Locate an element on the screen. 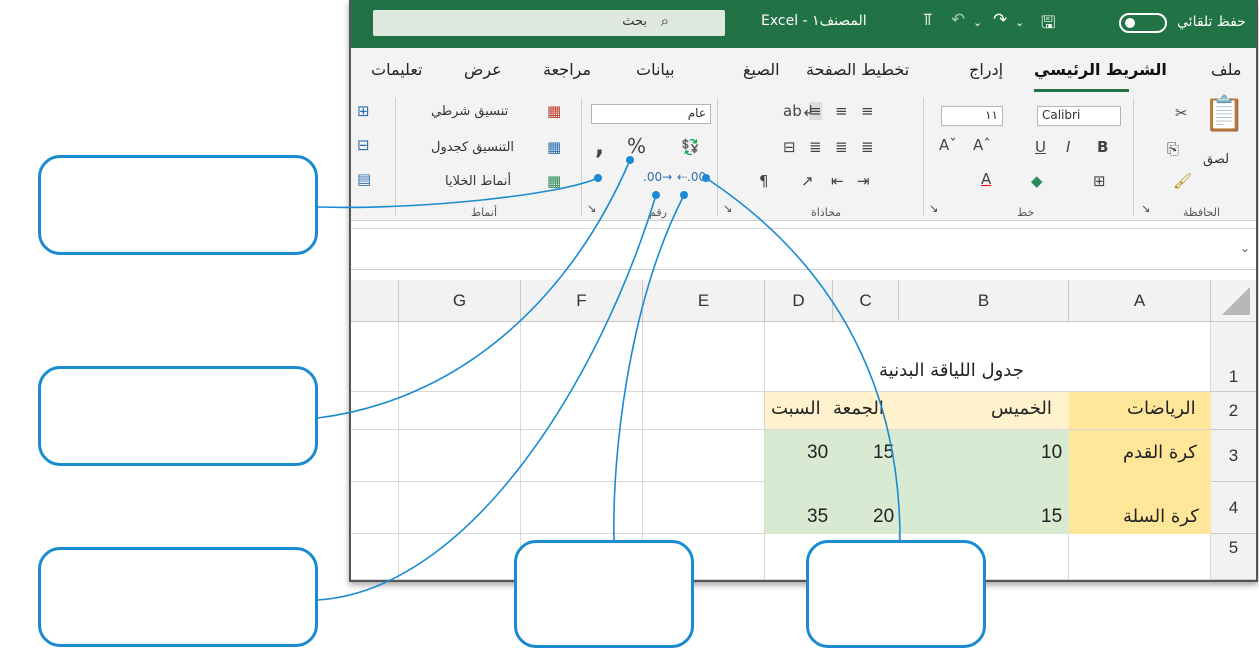 Image resolution: width=1259 pixels, height=655 pixels. column-header-E: E is located at coordinates (704, 301).